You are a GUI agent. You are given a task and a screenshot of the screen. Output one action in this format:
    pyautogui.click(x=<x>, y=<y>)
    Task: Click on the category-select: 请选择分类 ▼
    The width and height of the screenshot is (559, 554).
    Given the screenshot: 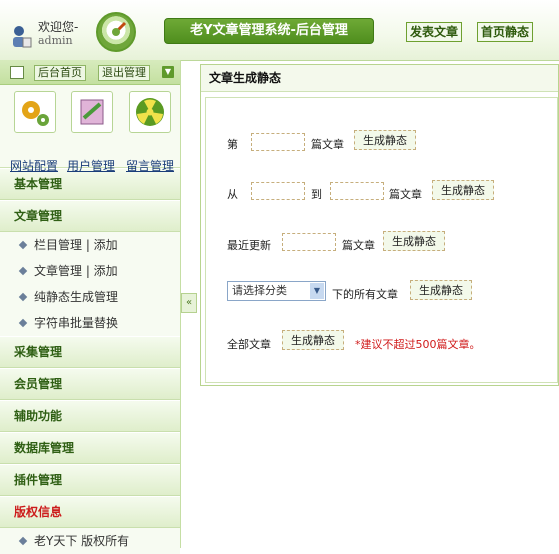 What is the action you would take?
    pyautogui.click(x=276, y=291)
    